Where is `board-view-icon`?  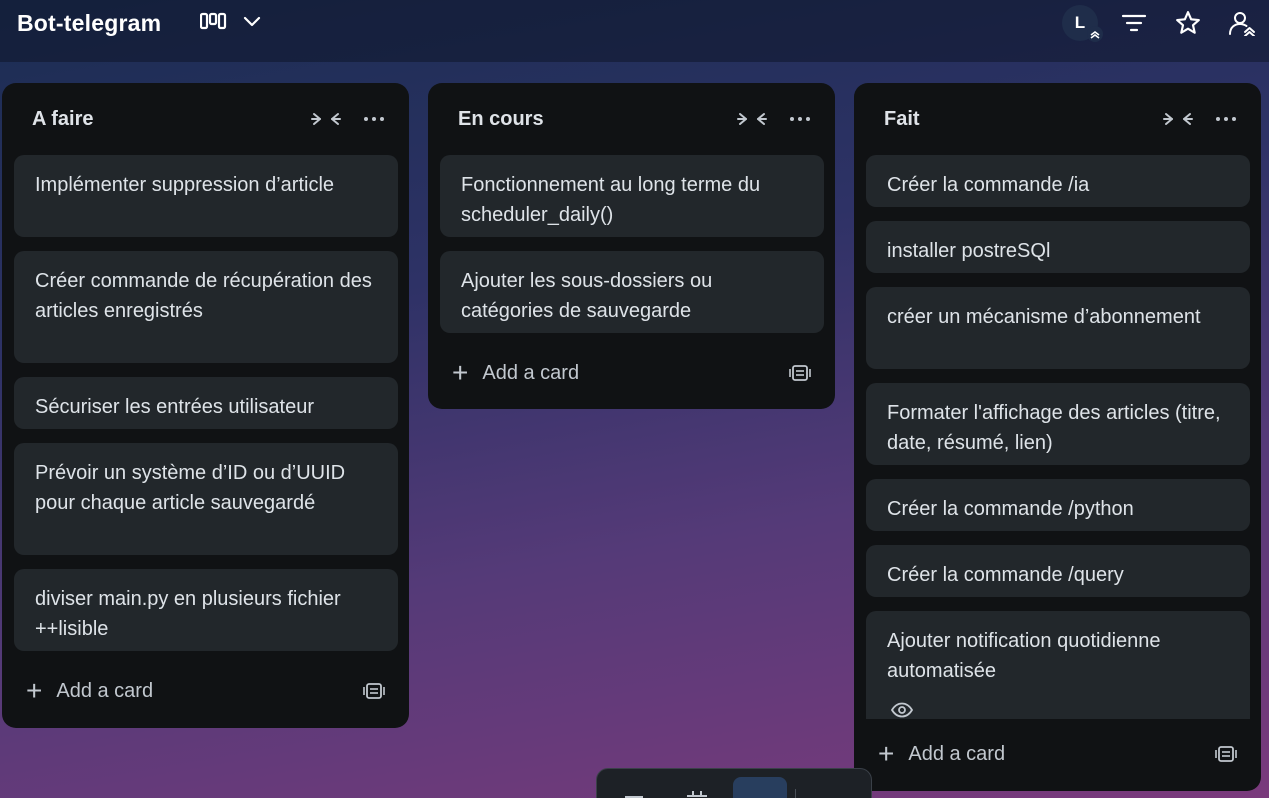 board-view-icon is located at coordinates (213, 23).